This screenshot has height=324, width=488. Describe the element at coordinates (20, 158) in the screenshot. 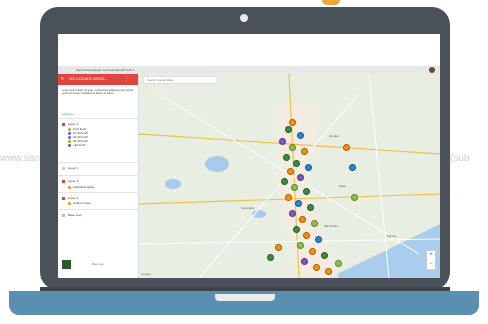

I see `watermark-left: www.san` at that location.